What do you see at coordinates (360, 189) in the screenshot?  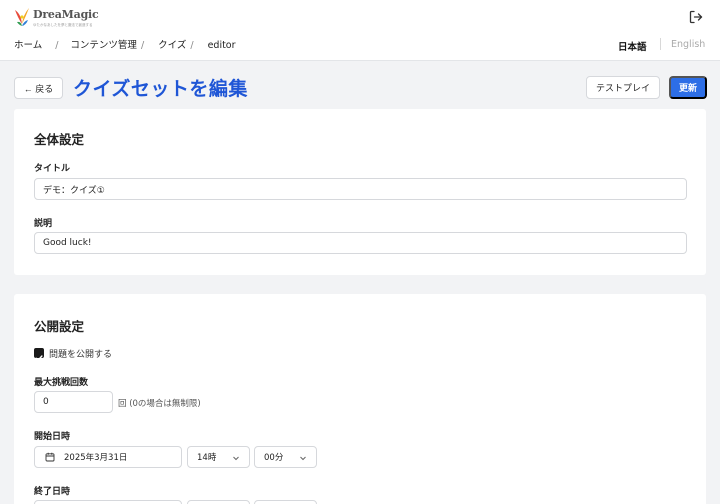 I see `title-input: デモ：クイズ①` at bounding box center [360, 189].